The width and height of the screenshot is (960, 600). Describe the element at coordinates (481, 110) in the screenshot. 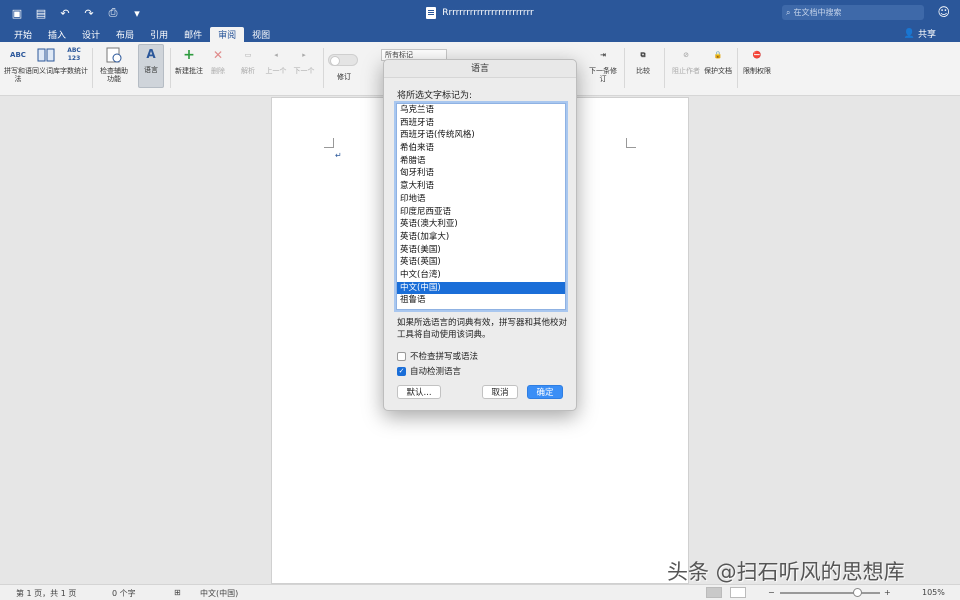

I see `language-list-item: 乌克兰语` at that location.